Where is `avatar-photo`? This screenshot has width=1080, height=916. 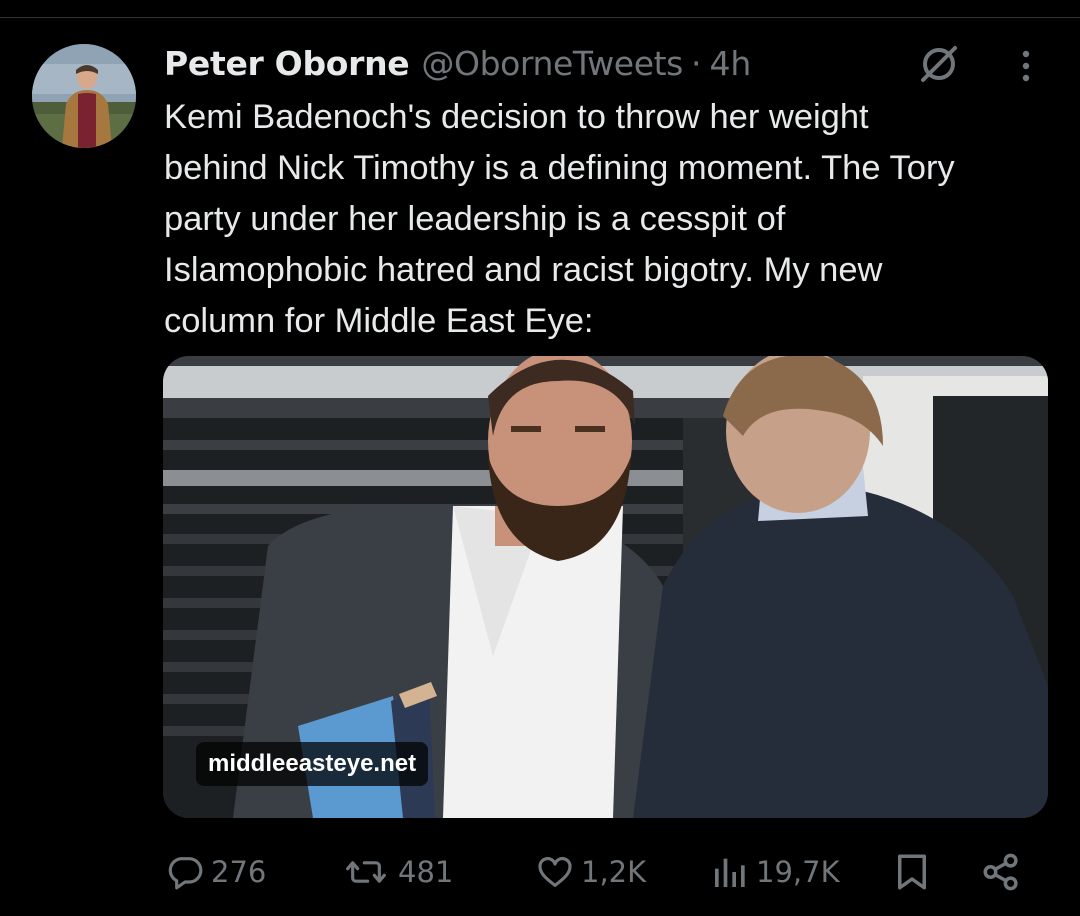 avatar-photo is located at coordinates (84, 96).